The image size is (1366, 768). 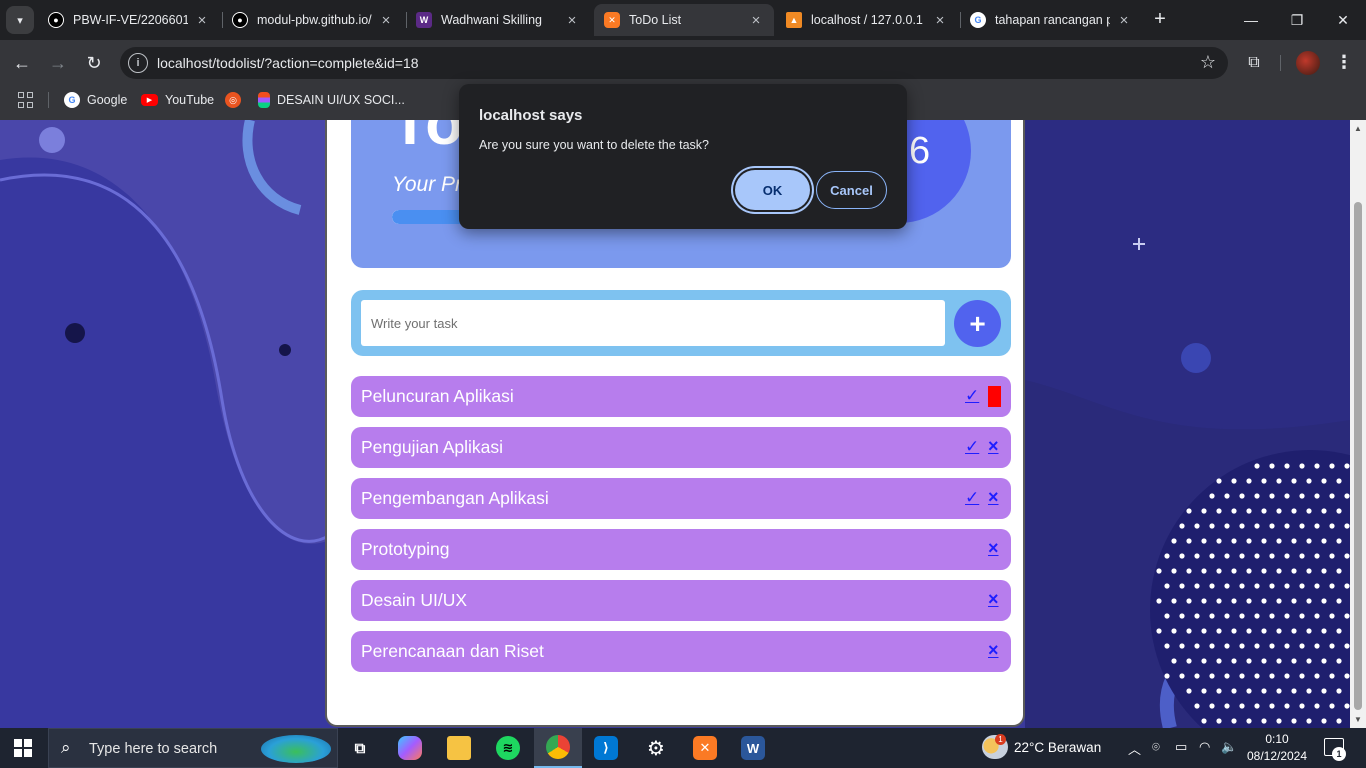 I want to click on task-item: Pengembangan Aplikasi ✓ ×, so click(x=681, y=498).